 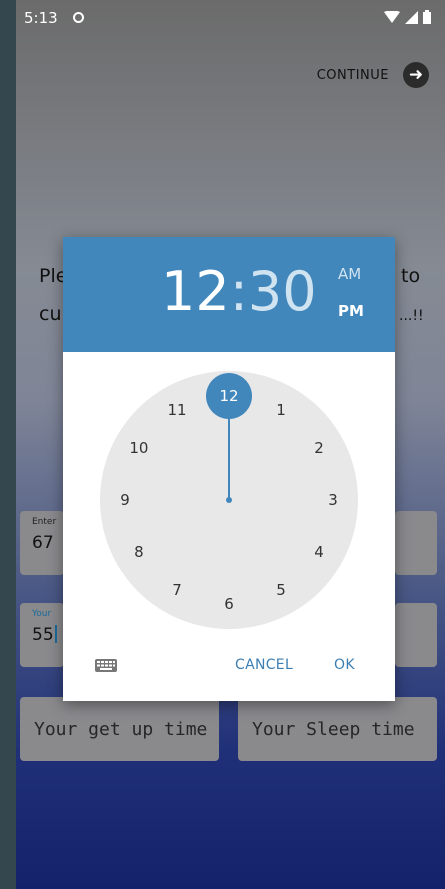 I want to click on status-time: 5:13, so click(x=41, y=18).